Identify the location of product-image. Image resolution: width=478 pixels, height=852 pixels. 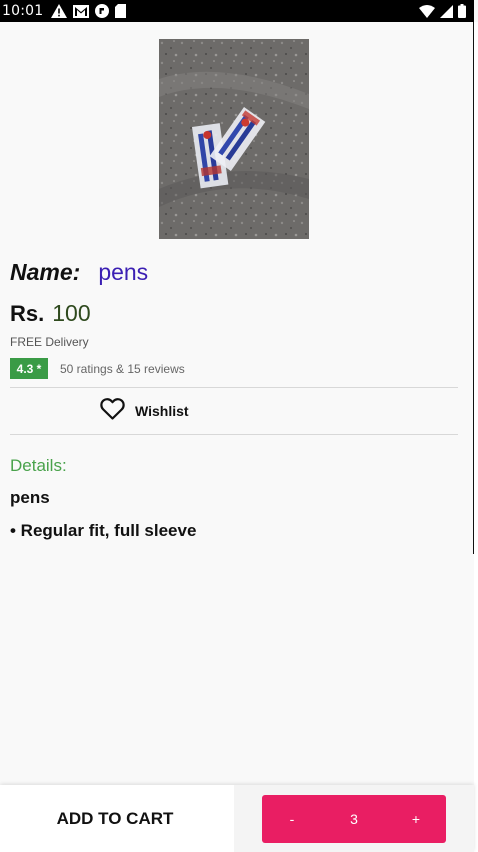
(234, 139).